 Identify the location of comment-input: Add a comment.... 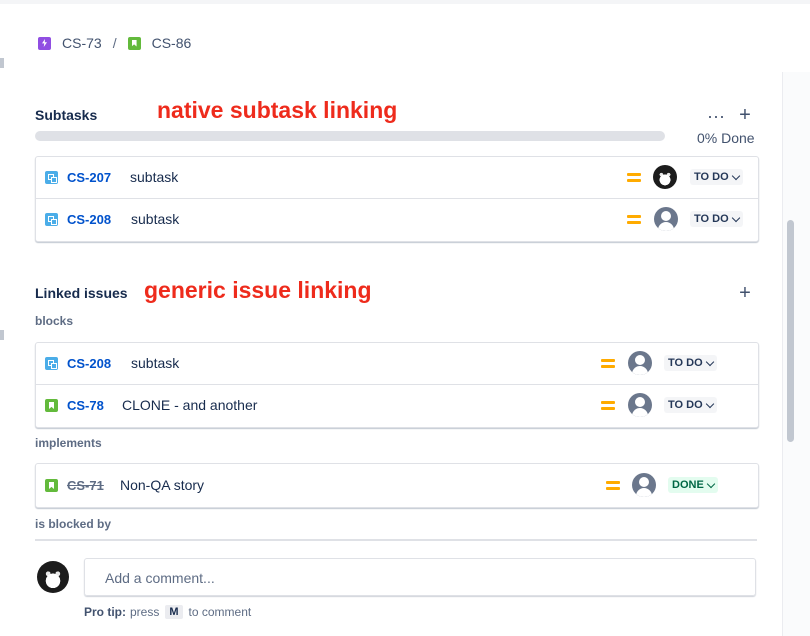
(420, 577).